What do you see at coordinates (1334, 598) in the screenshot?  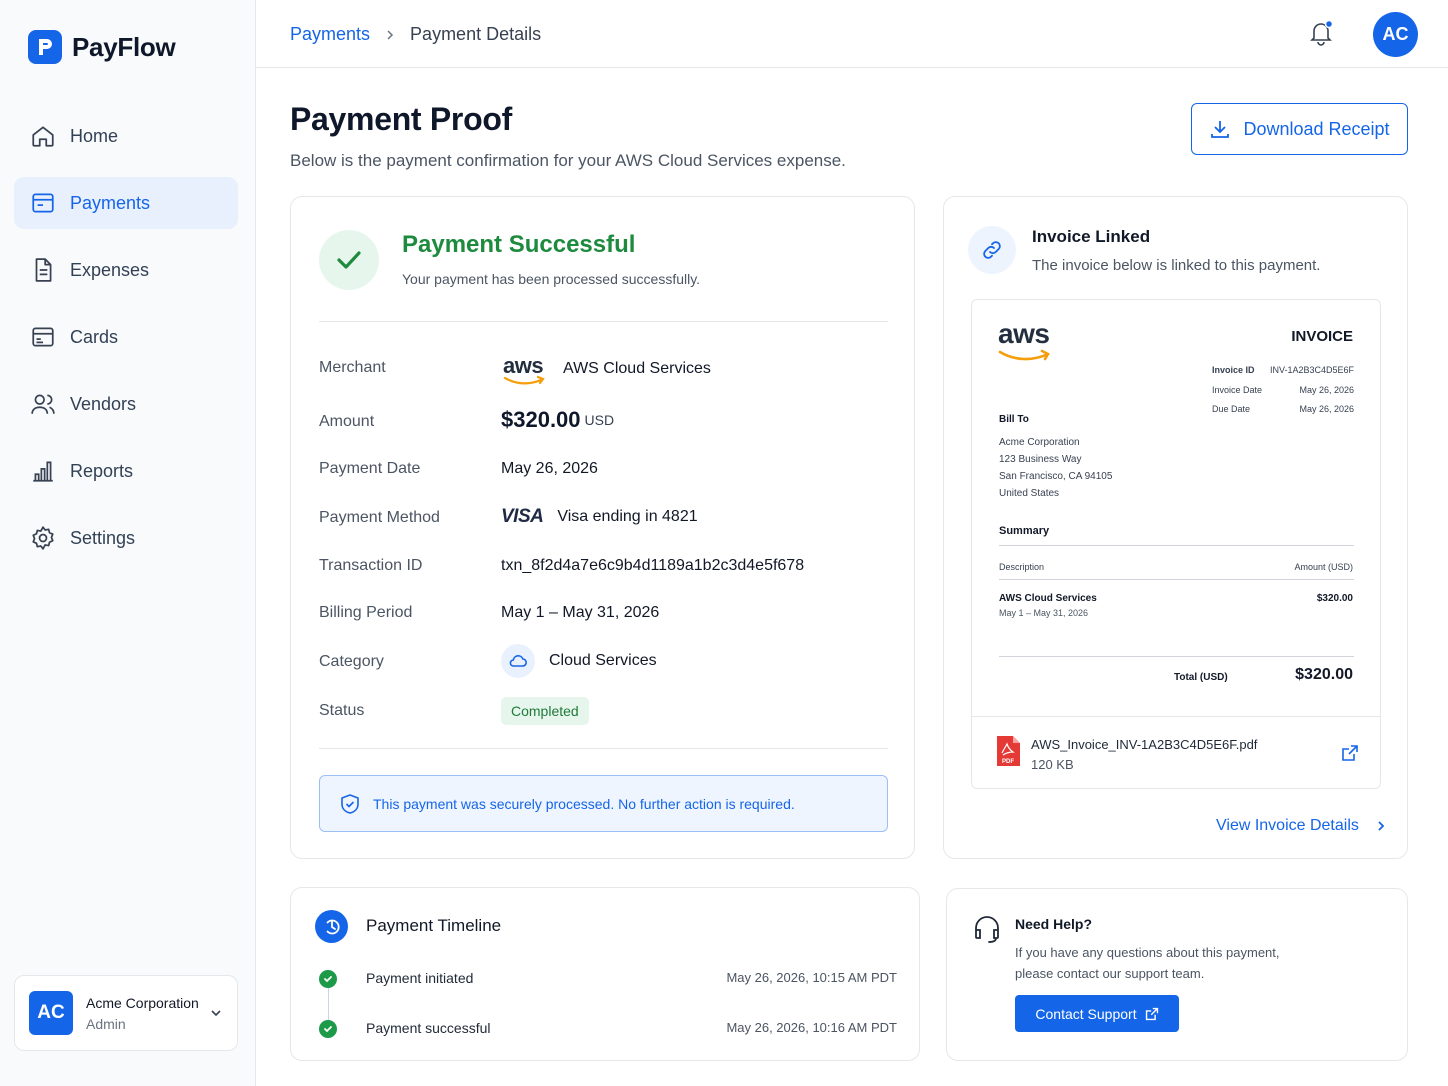 I see `invoice-item-amount: $320.00` at bounding box center [1334, 598].